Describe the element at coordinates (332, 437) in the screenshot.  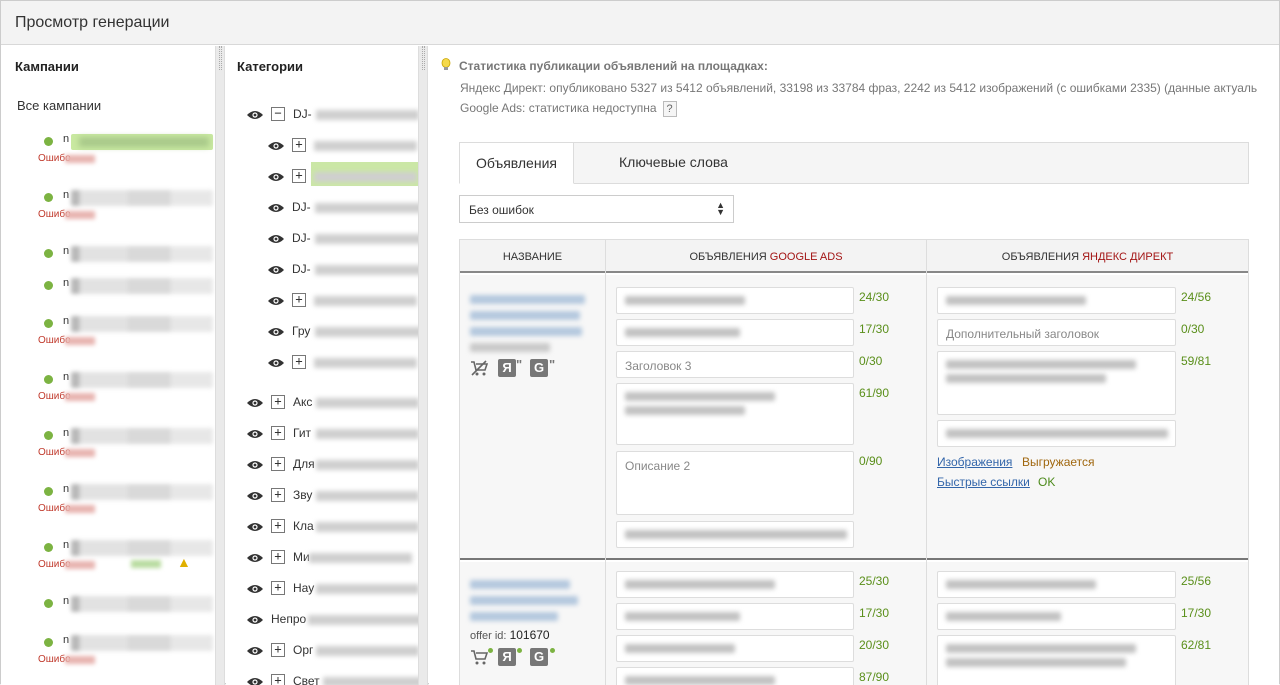
I see `category-item: + Гит` at that location.